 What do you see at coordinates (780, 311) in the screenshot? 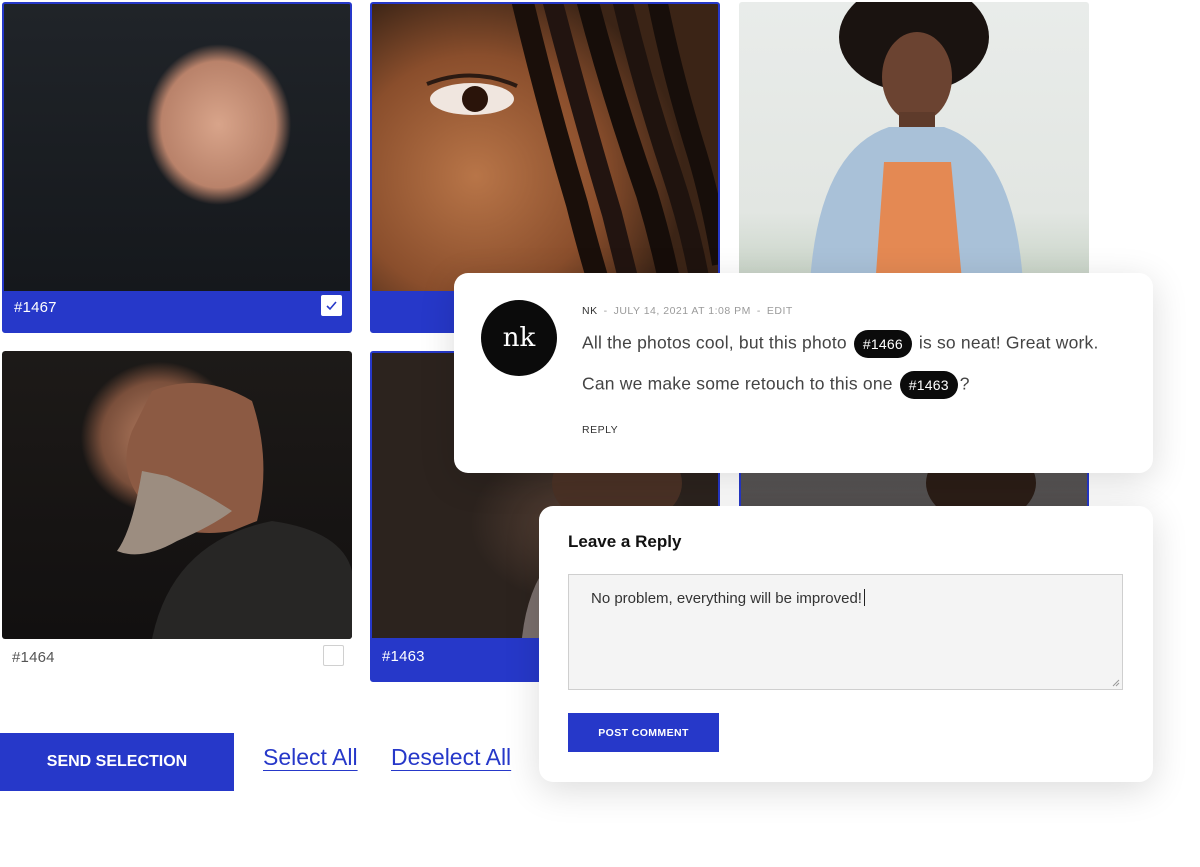
I see `edit-link: EDIT` at bounding box center [780, 311].